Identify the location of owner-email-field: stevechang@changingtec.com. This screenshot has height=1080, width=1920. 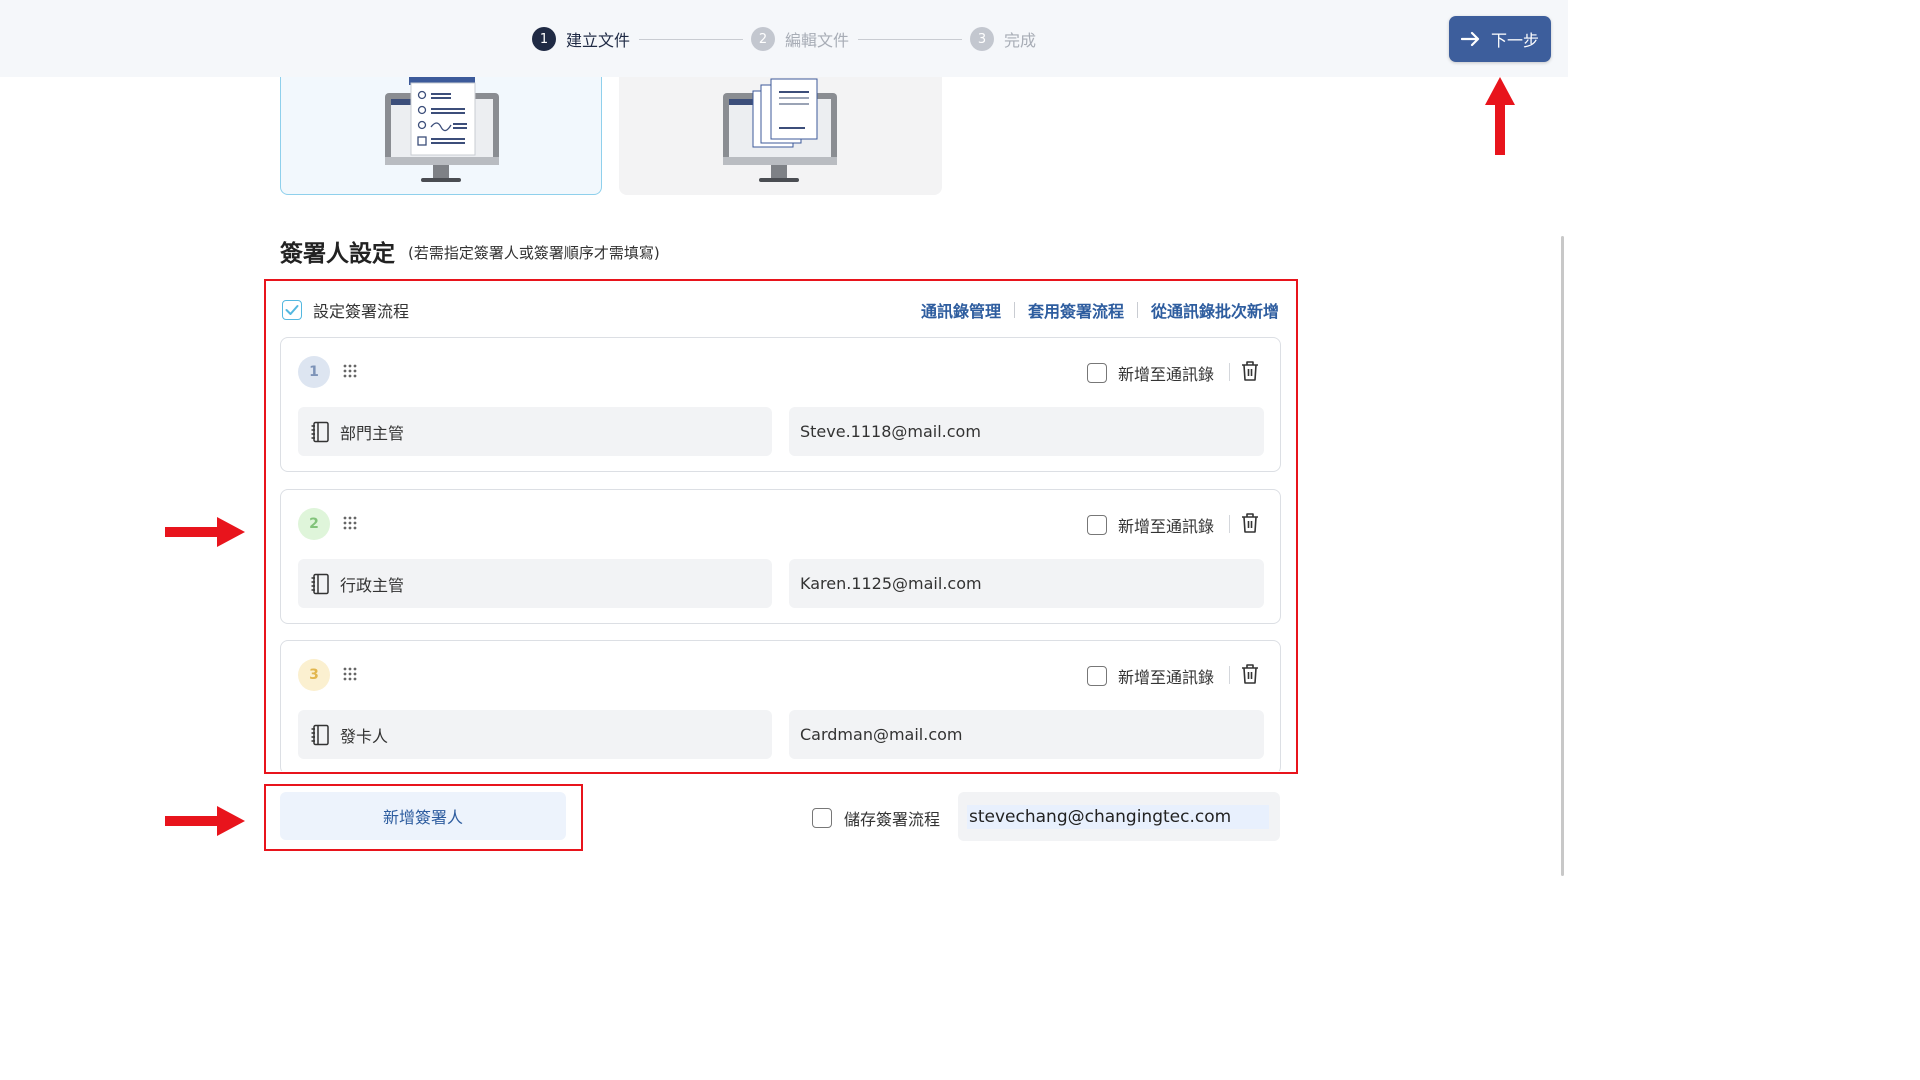
(1119, 816).